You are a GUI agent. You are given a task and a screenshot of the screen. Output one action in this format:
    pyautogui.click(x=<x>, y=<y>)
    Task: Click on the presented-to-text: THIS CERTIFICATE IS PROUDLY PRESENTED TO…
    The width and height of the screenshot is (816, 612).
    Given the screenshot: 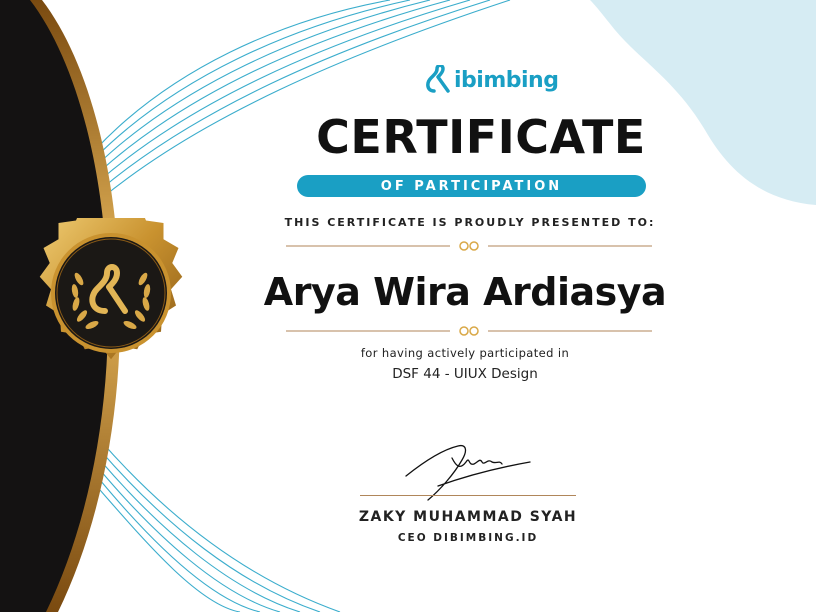 What is the action you would take?
    pyautogui.click(x=470, y=222)
    